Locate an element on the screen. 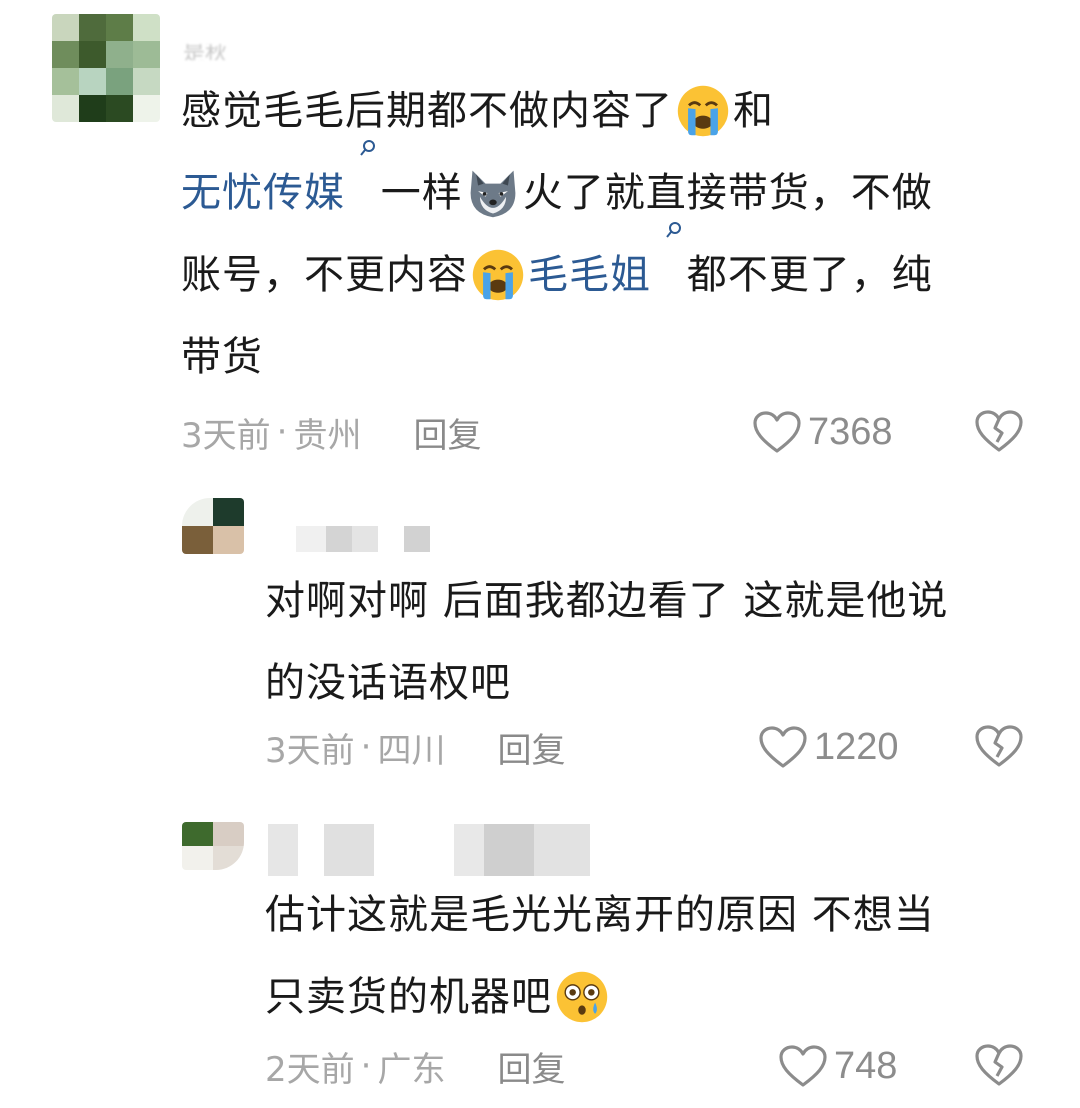  comment-meta: 3天前 · 四川 回复 is located at coordinates (415, 747).